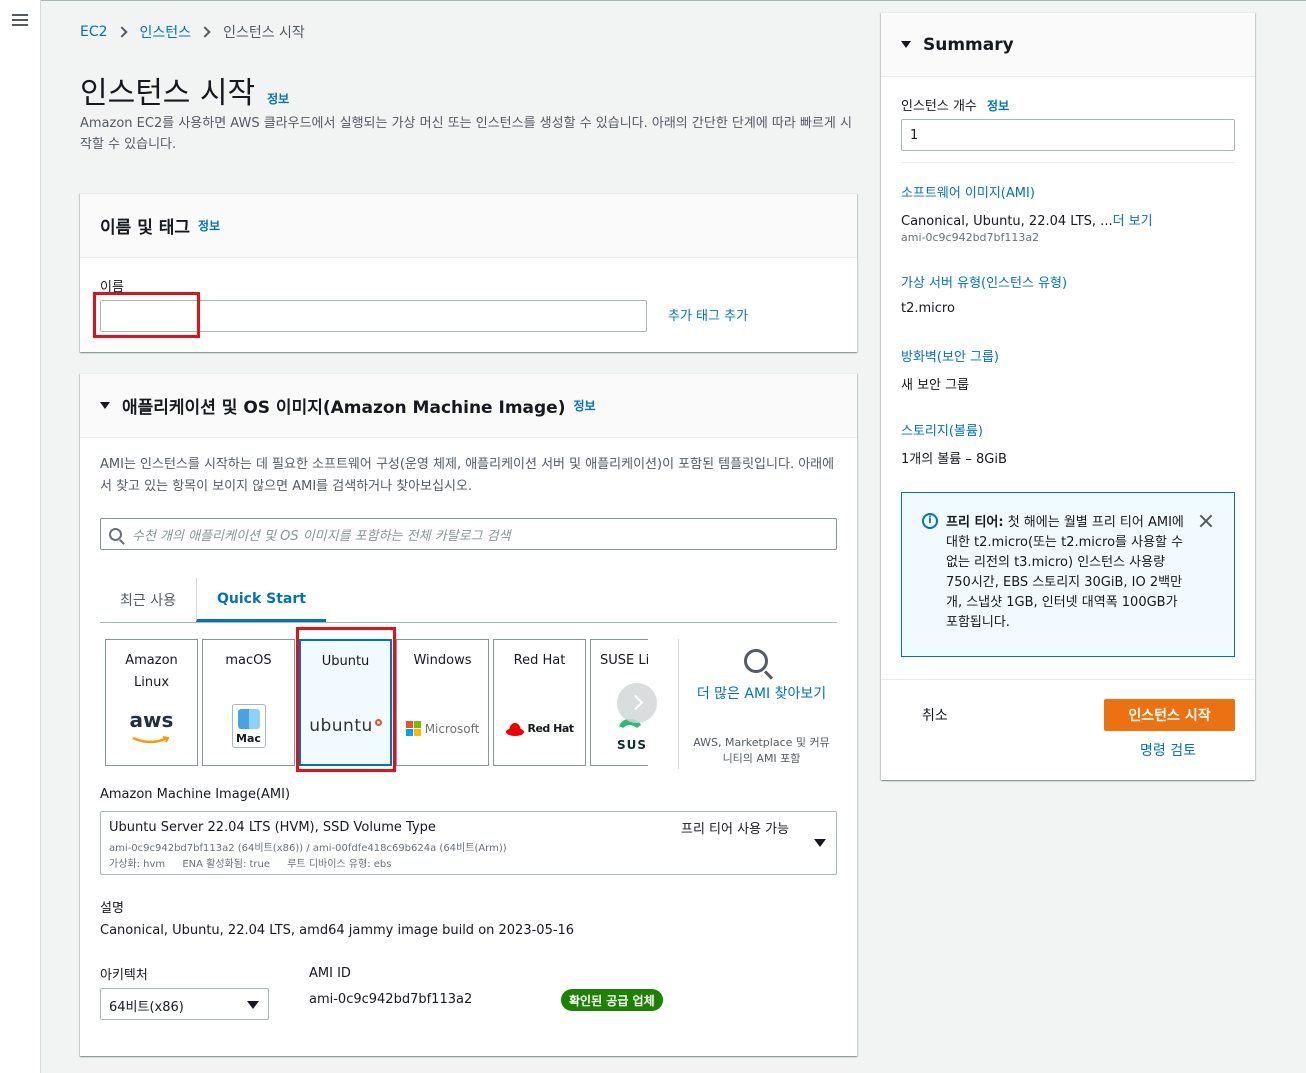  I want to click on browse-more-ami-link: 더 많은 AMI 찾아보기, so click(761, 694).